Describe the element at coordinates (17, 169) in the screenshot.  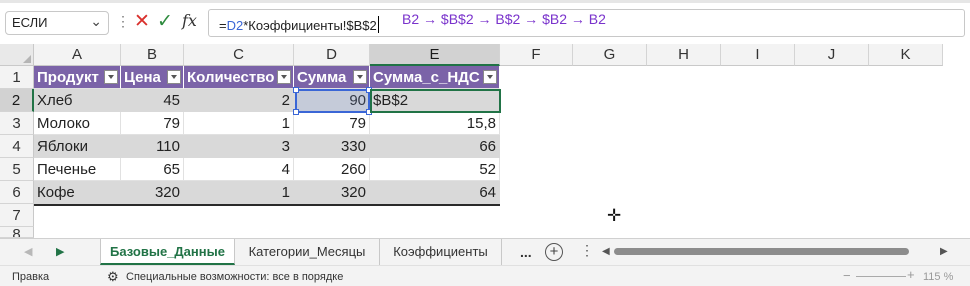
I see `row-header-5: 5` at that location.